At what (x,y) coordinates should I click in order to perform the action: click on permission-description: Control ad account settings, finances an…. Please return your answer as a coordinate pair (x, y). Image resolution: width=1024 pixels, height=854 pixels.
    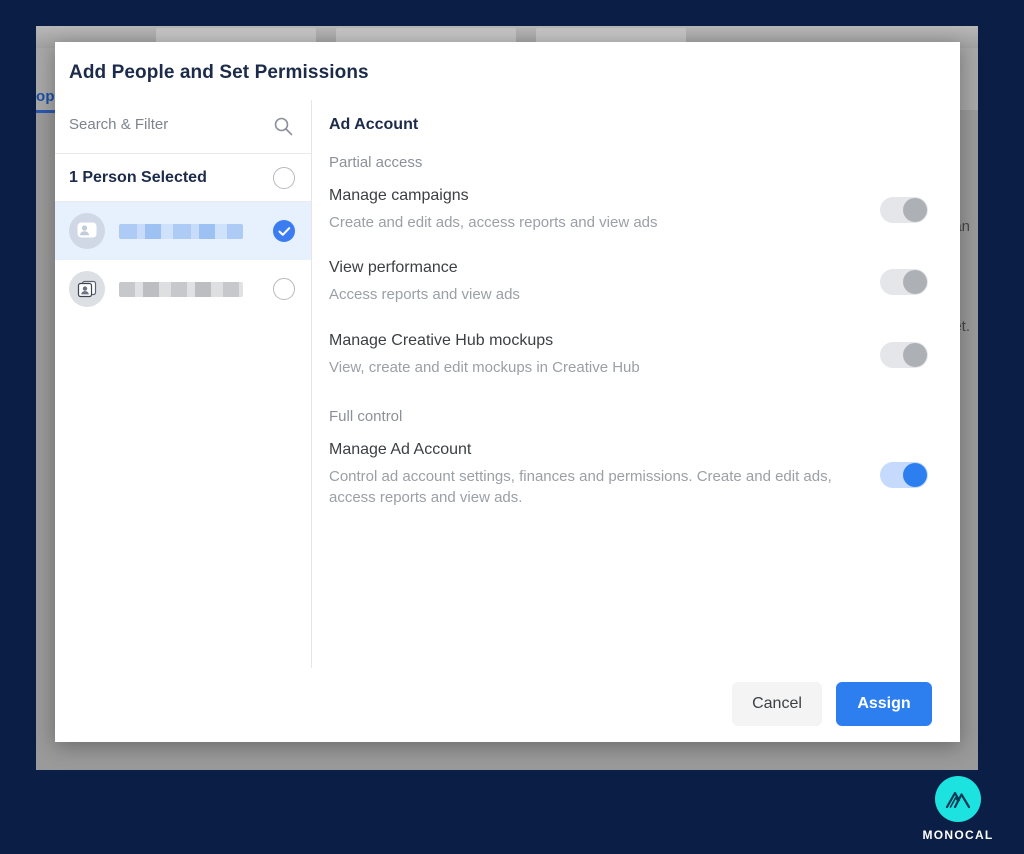
    Looking at the image, I should click on (580, 487).